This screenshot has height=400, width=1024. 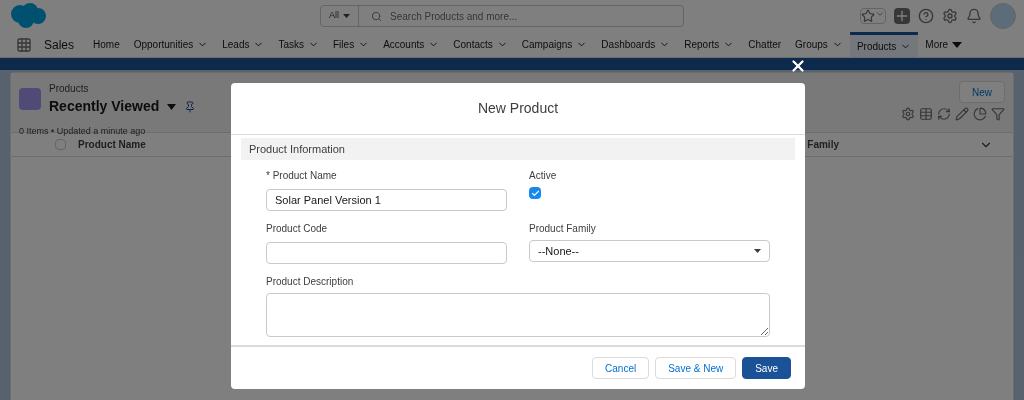 I want to click on nav-tab: Home, so click(x=106, y=44).